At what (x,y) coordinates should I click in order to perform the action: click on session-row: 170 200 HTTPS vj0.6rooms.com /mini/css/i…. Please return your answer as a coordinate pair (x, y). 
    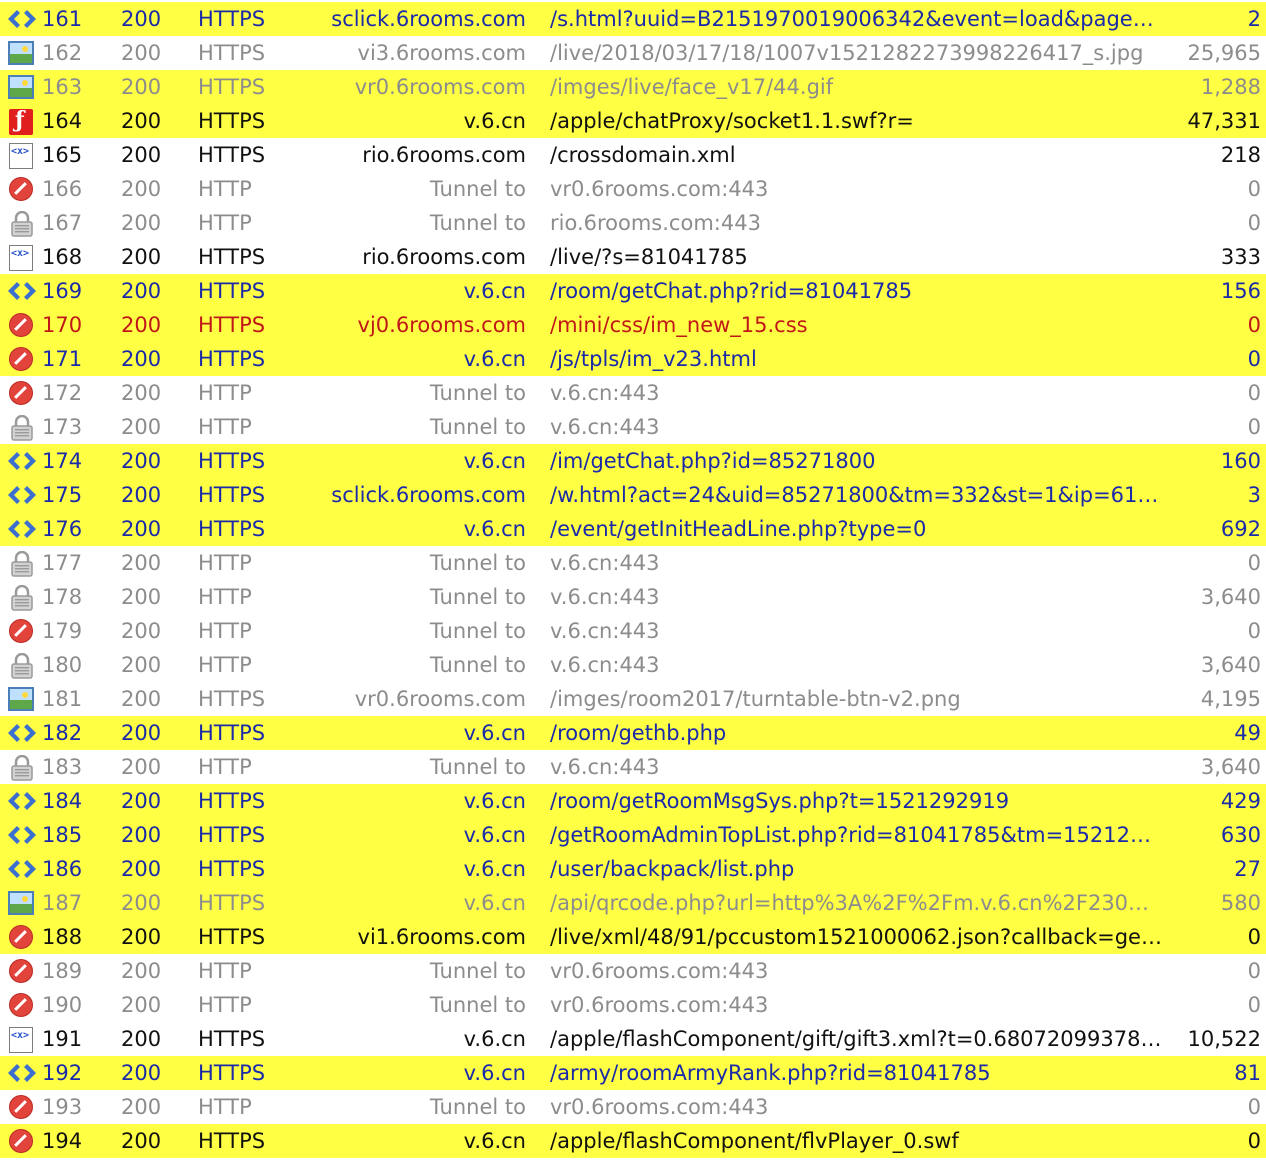
    Looking at the image, I should click on (633, 325).